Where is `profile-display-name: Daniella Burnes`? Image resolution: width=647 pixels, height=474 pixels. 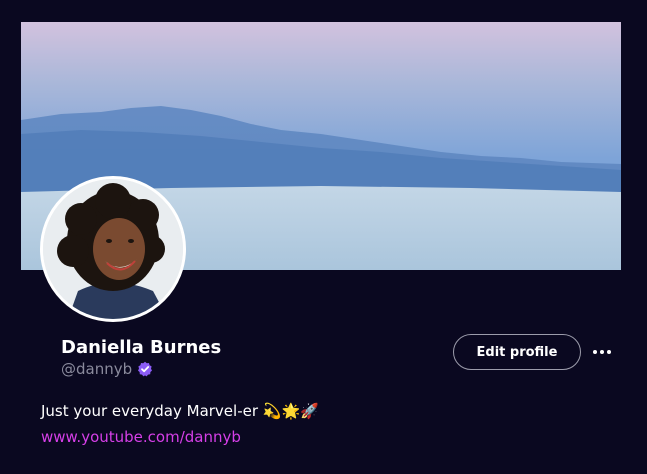 profile-display-name: Daniella Burnes is located at coordinates (141, 347).